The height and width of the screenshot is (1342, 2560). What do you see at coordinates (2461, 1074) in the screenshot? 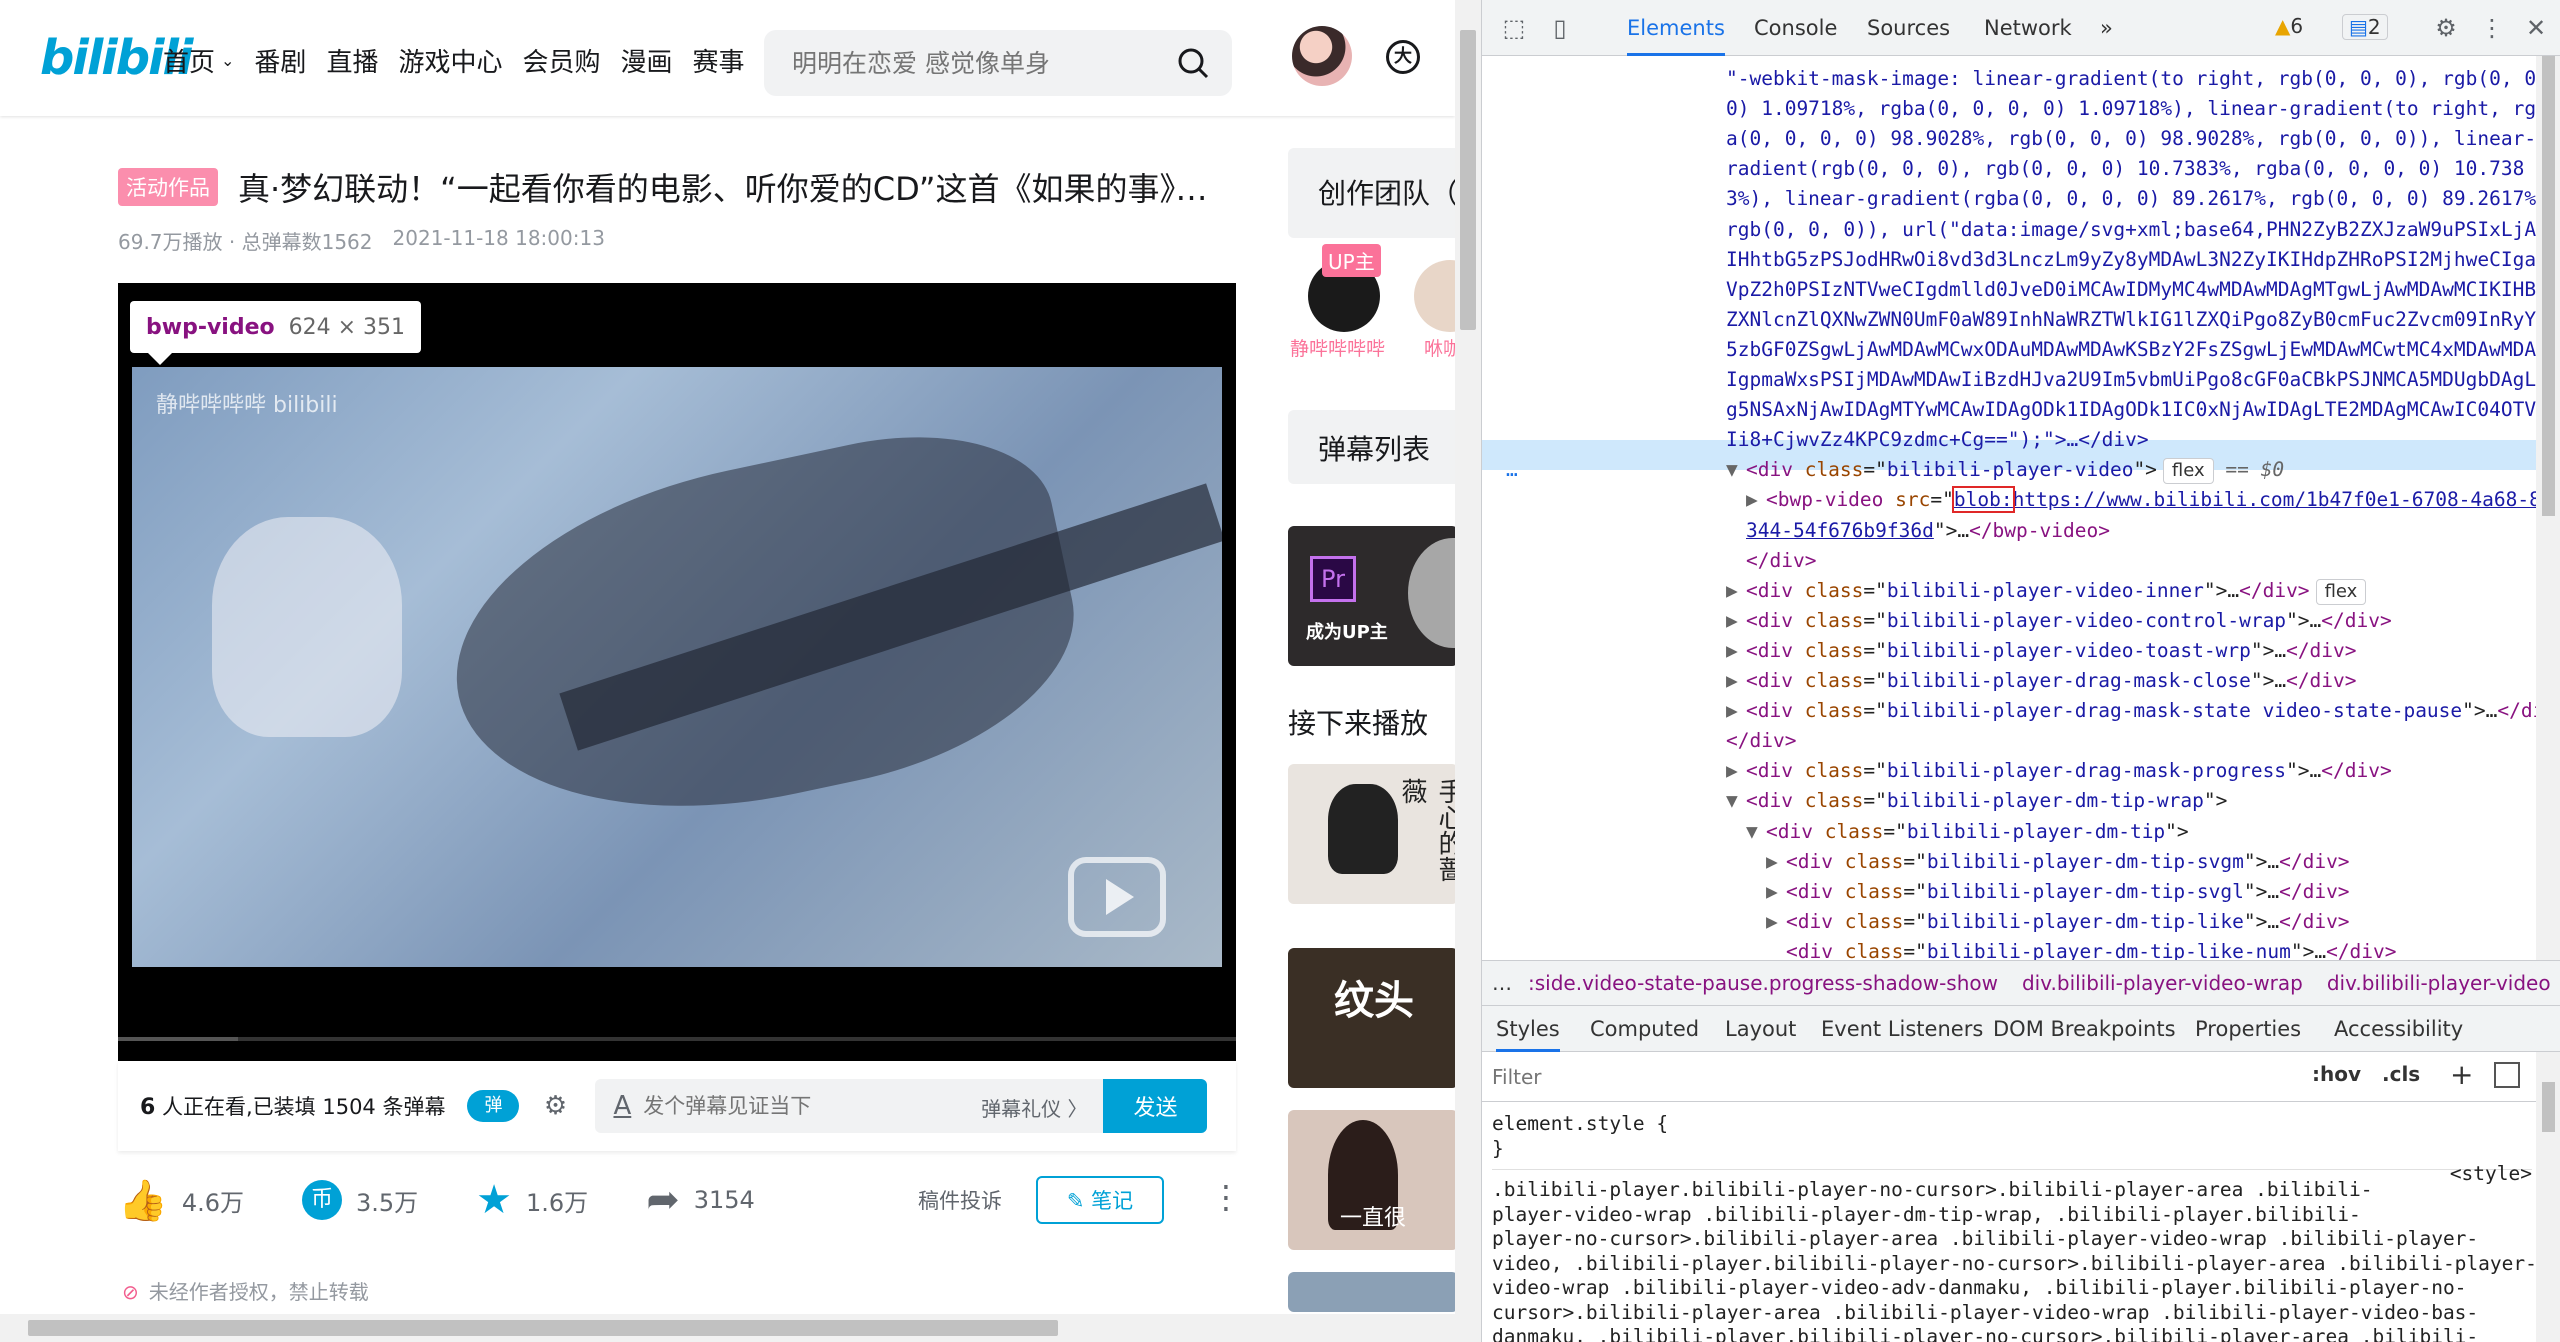
I see `new-style-rule-icon: +` at bounding box center [2461, 1074].